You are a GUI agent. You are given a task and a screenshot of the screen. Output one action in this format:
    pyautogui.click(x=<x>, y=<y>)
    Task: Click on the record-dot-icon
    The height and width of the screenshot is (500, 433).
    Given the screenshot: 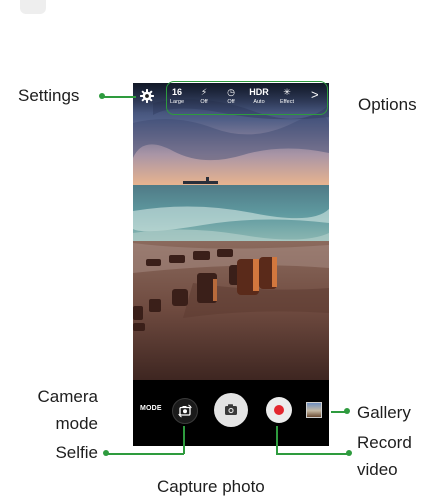 What is the action you would take?
    pyautogui.click(x=279, y=410)
    